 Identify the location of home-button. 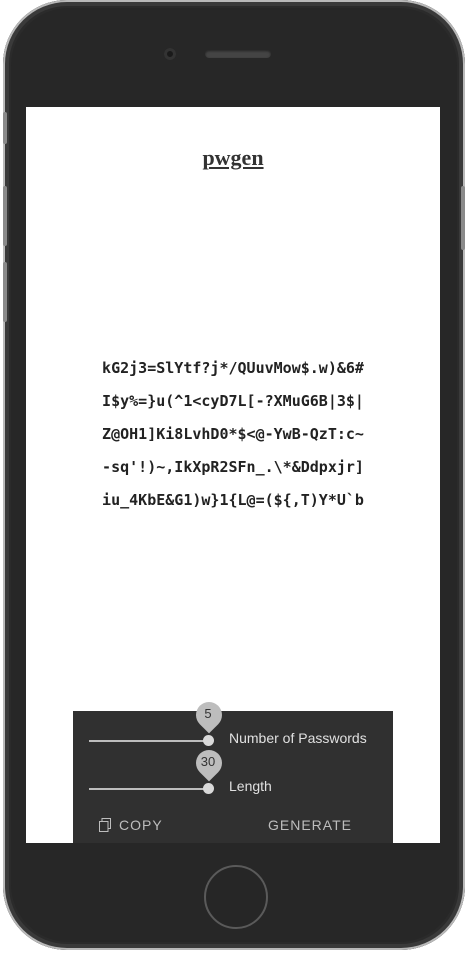
(236, 897).